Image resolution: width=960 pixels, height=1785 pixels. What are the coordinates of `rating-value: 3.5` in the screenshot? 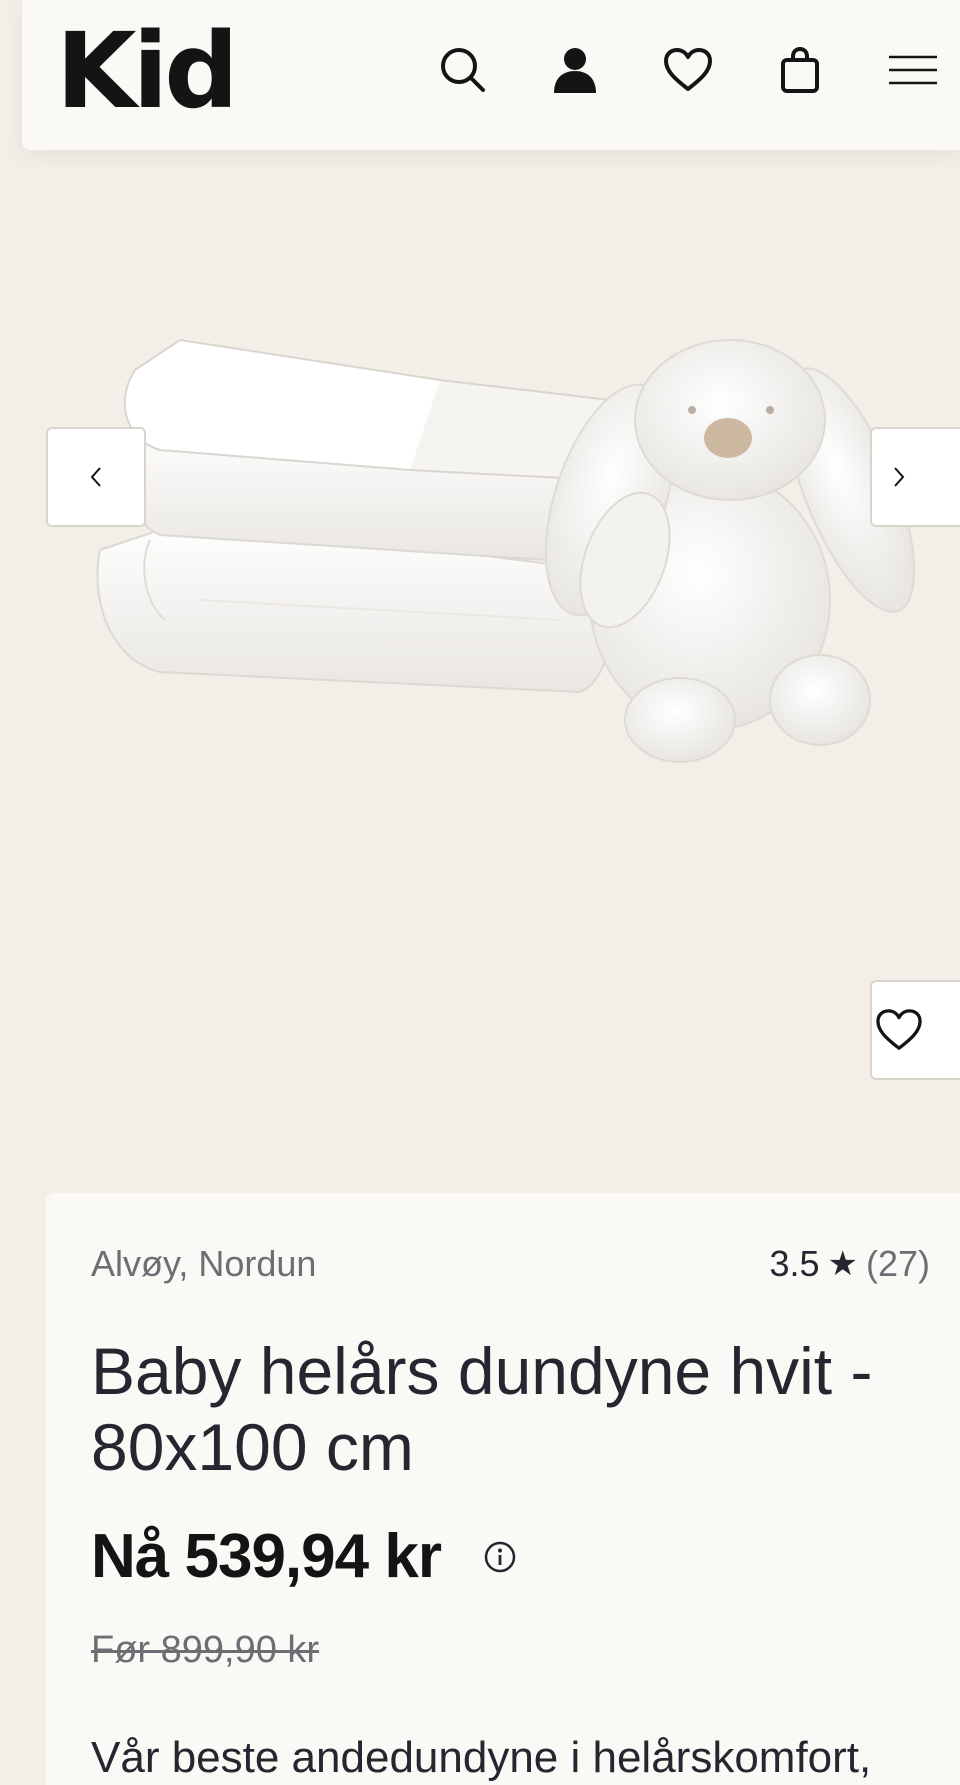 It's located at (794, 1263).